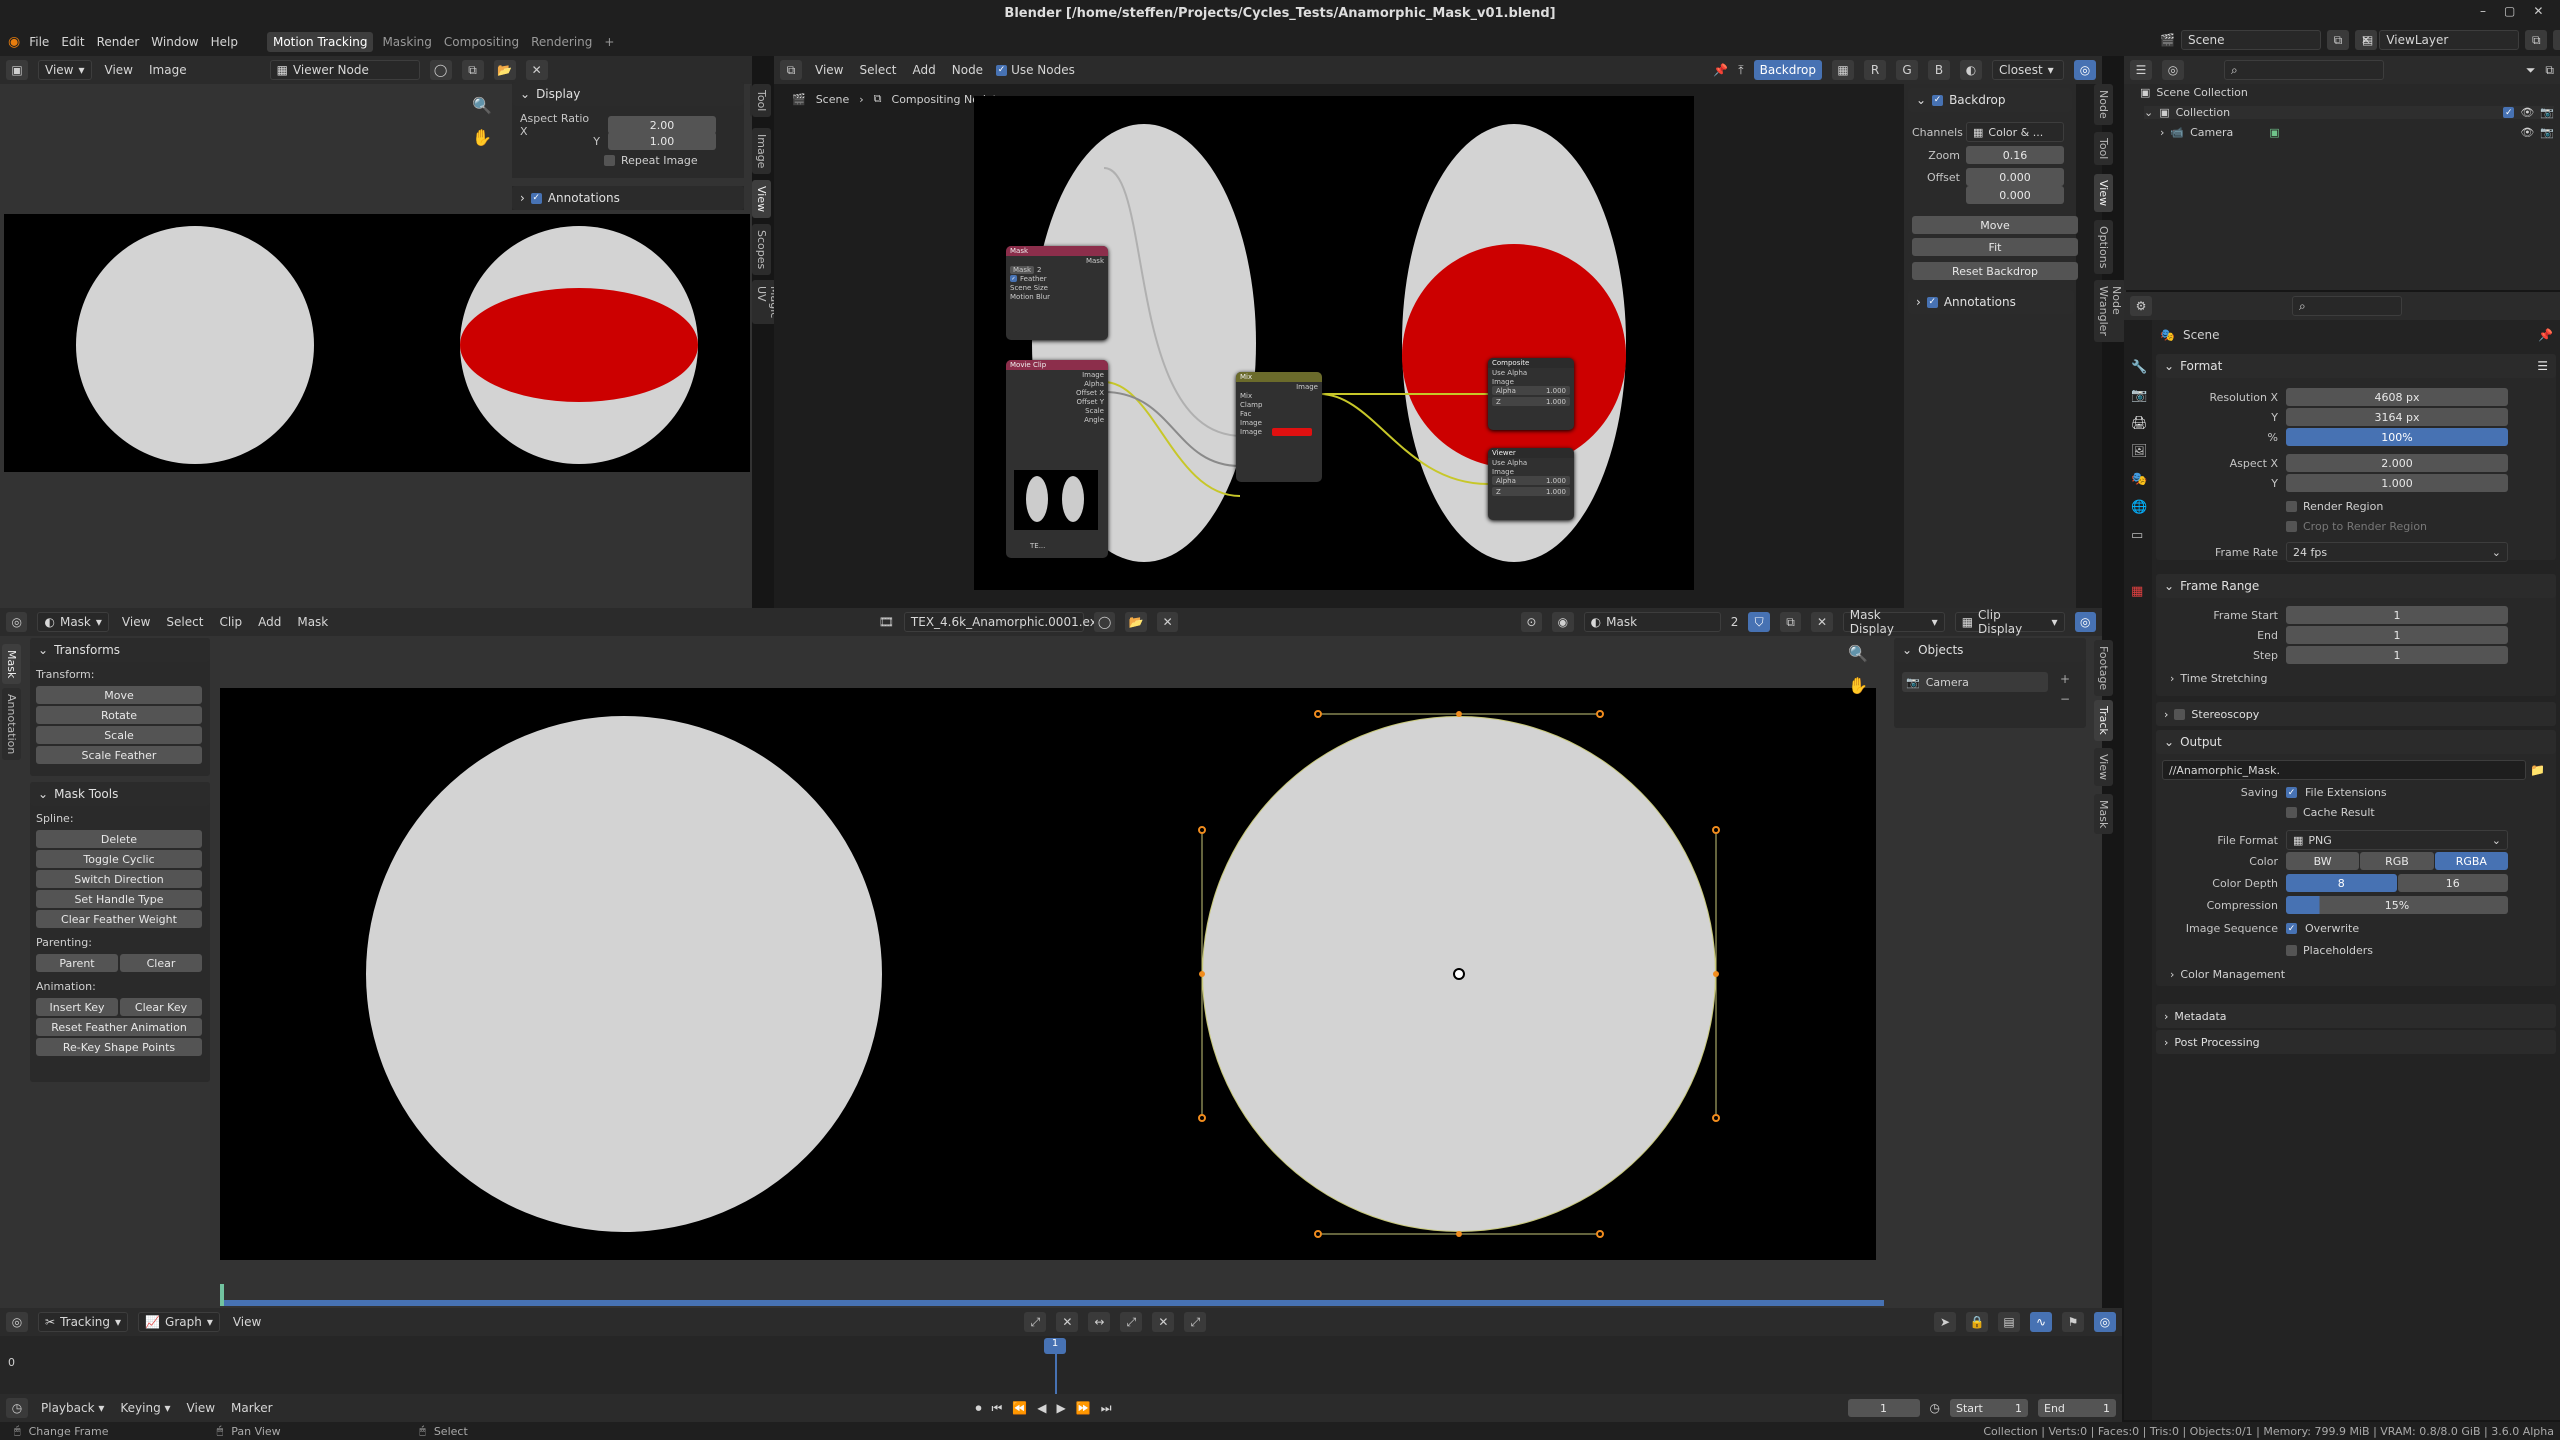 The height and width of the screenshot is (1440, 2560). What do you see at coordinates (1995, 247) in the screenshot?
I see `fit-button: Fit` at bounding box center [1995, 247].